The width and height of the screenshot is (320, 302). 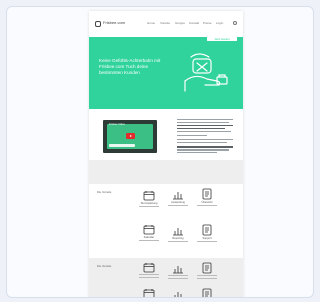 I want to click on search-icon, so click(x=235, y=23).